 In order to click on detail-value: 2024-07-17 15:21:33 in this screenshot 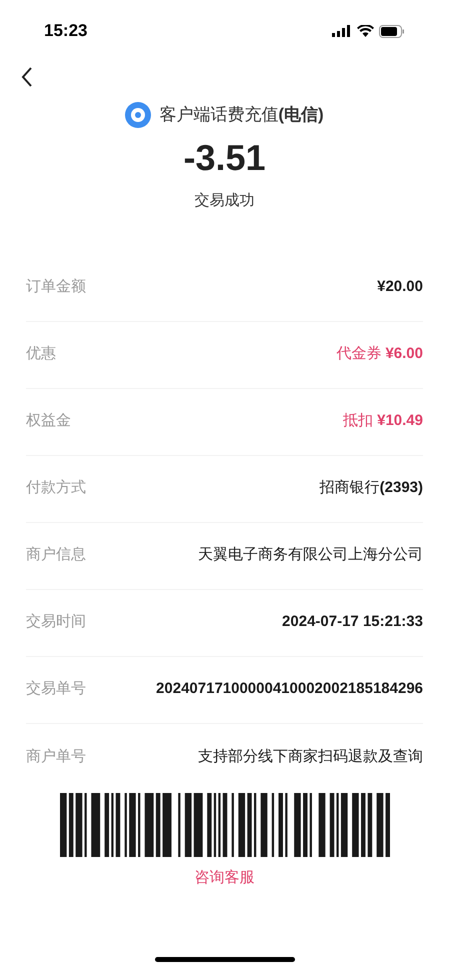, I will do `click(352, 622)`.